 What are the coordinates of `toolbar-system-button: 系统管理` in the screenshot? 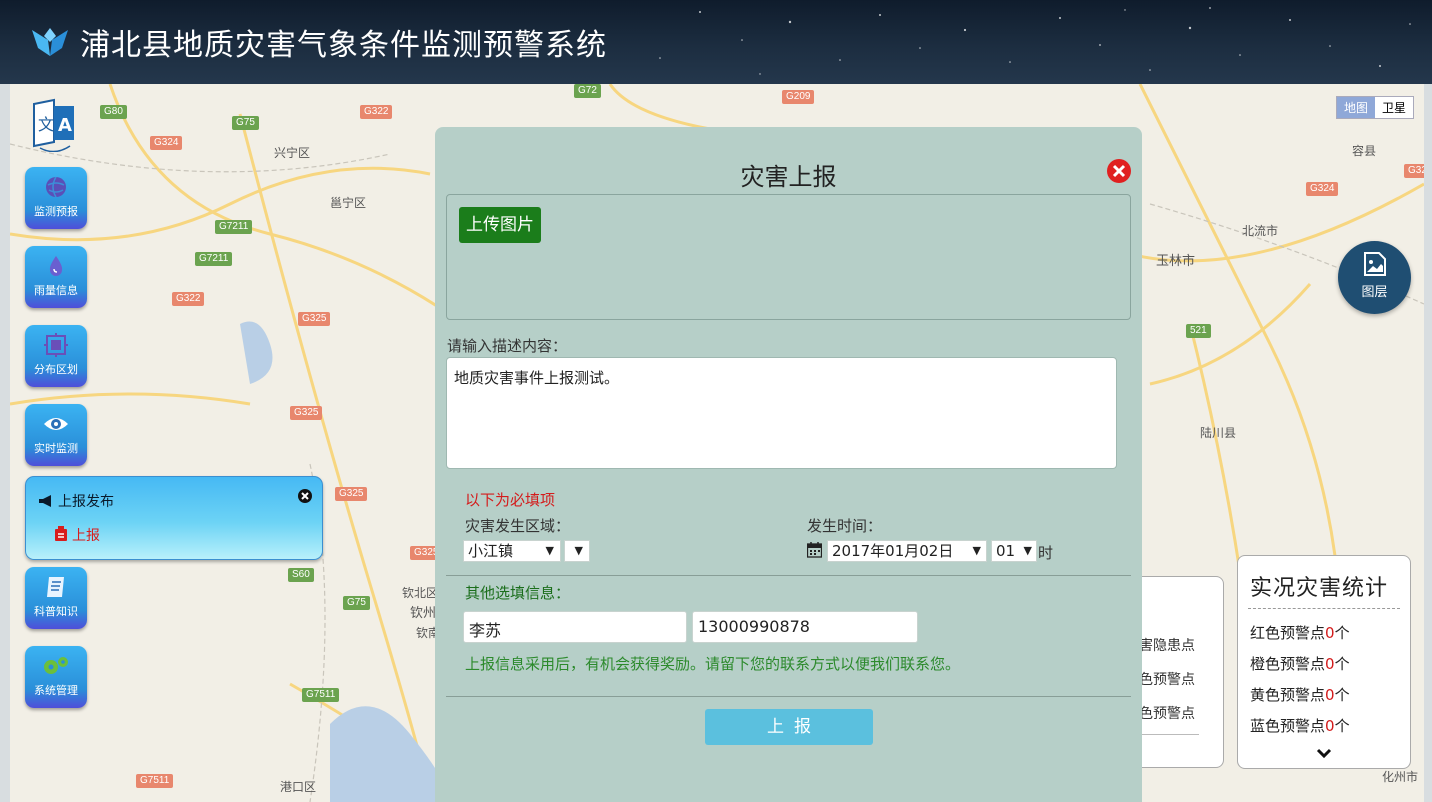 It's located at (56, 677).